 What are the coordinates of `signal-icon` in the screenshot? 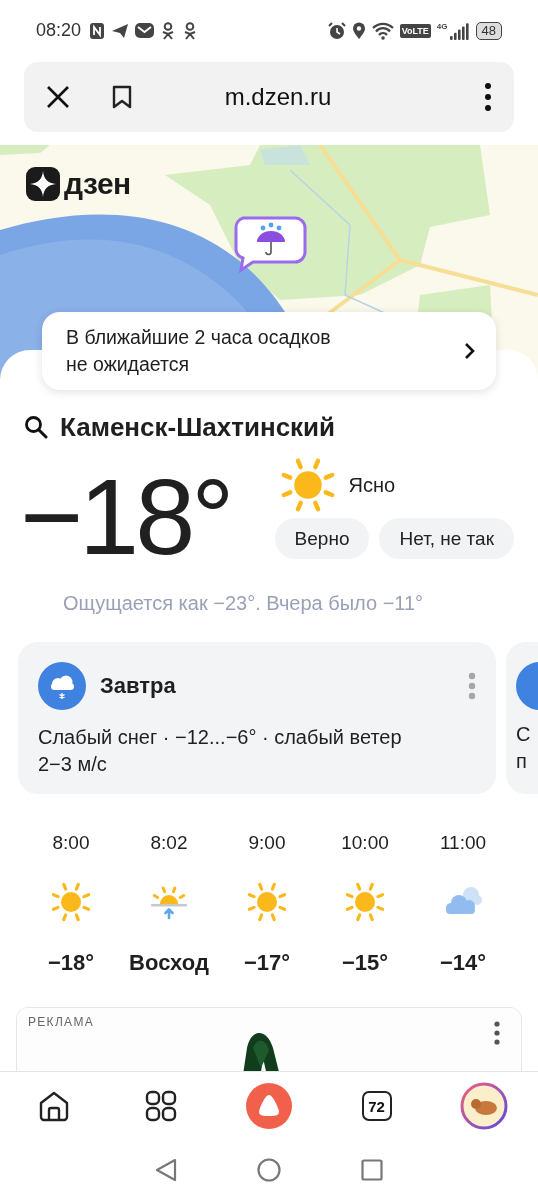 It's located at (459, 30).